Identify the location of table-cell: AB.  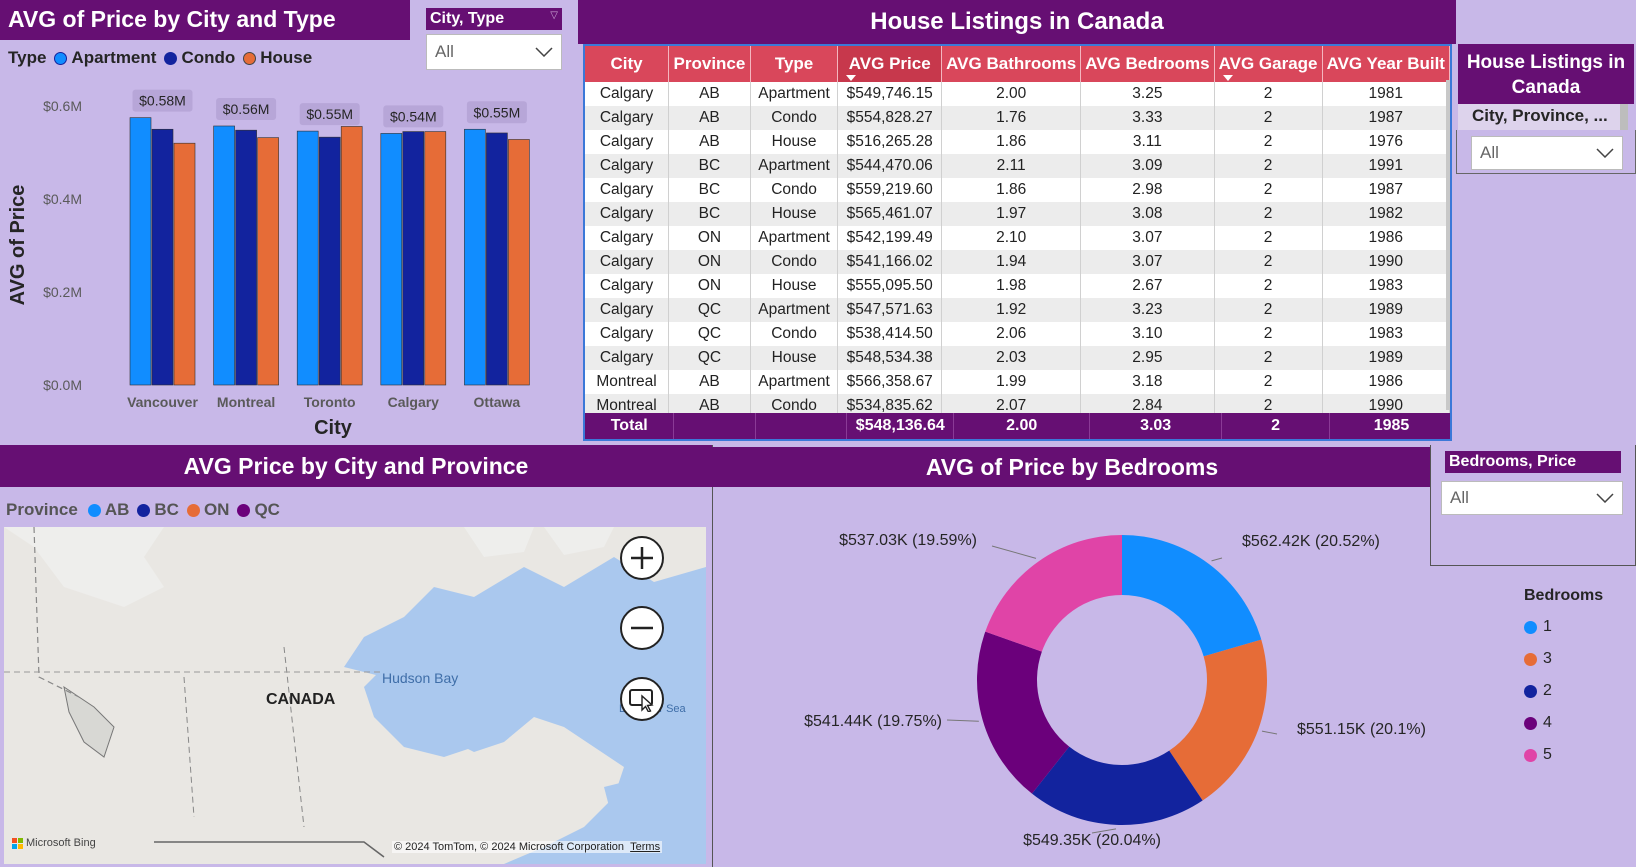
(709, 382).